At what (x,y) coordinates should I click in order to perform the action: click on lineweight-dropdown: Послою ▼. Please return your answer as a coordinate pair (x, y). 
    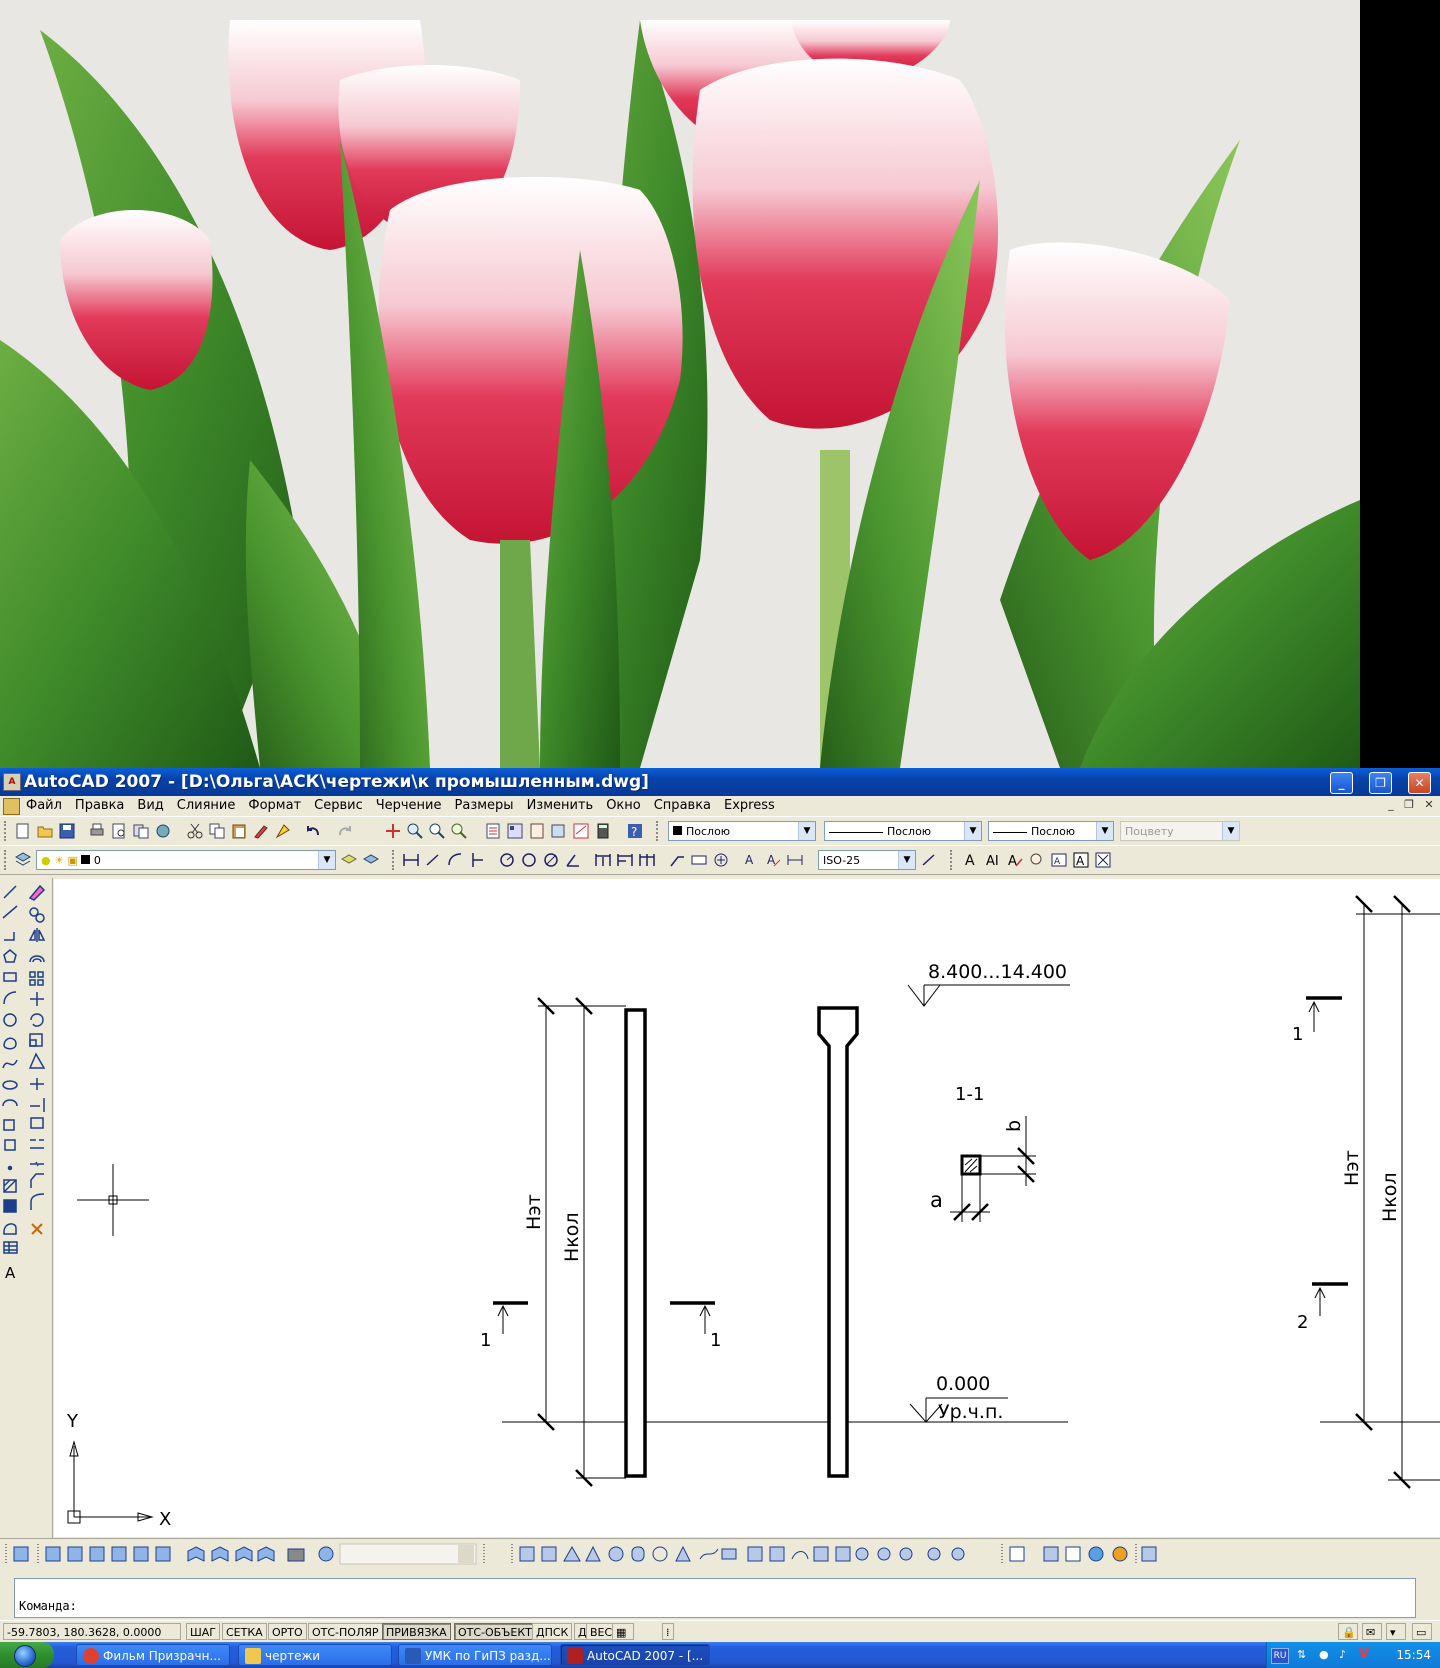
    Looking at the image, I should click on (1051, 831).